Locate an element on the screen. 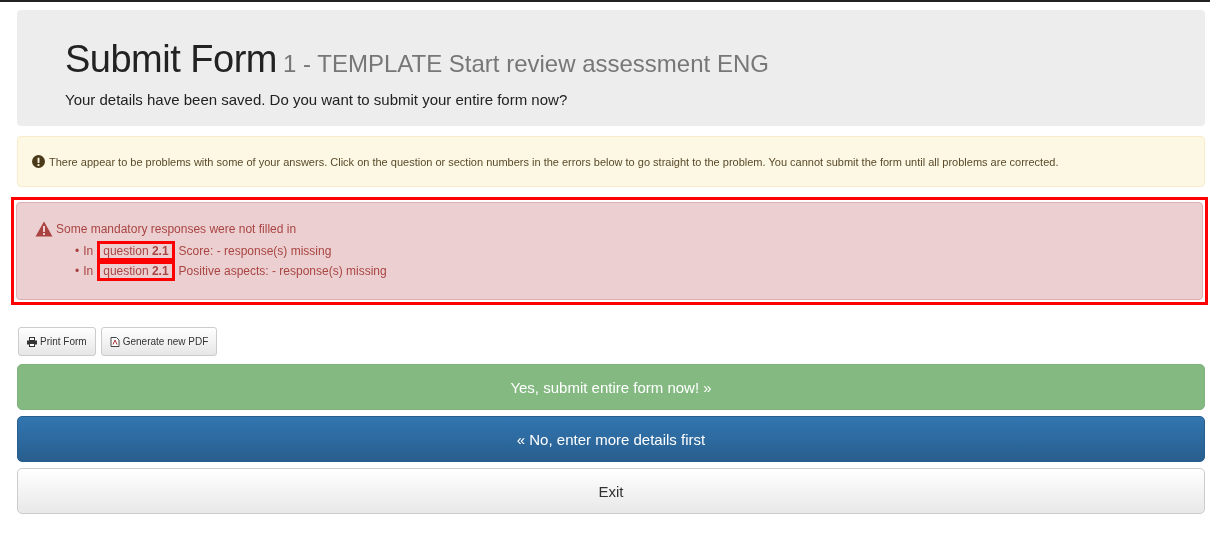 The height and width of the screenshot is (538, 1210). pdf-button: Generate new PDF is located at coordinates (159, 341).